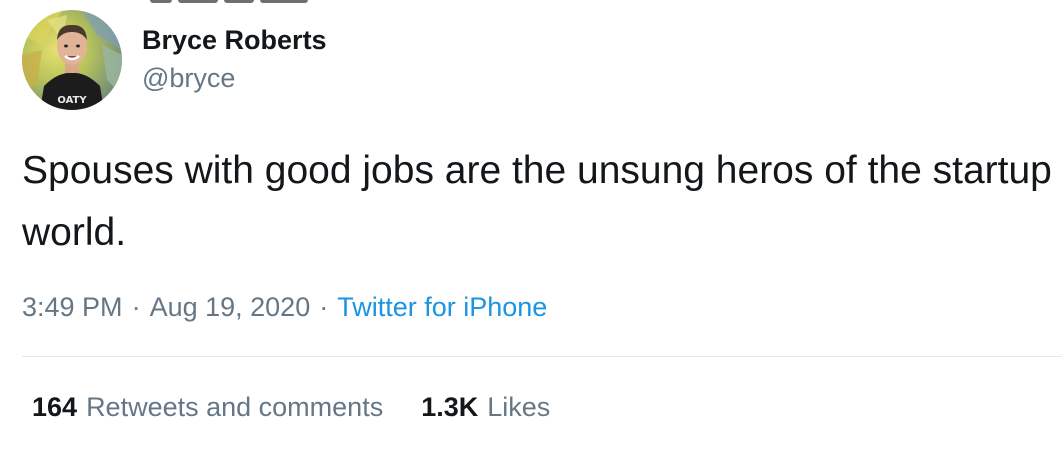  Describe the element at coordinates (542, 356) in the screenshot. I see `divider` at that location.